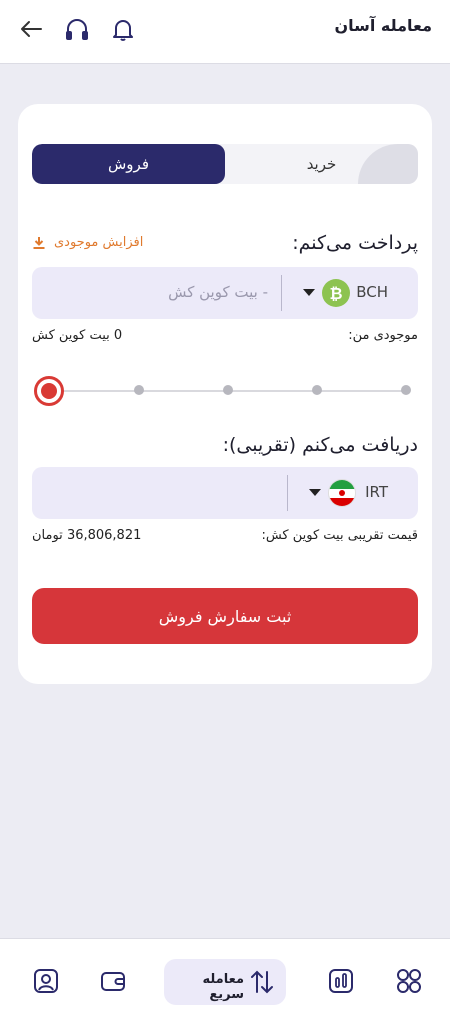 The width and height of the screenshot is (450, 1024). I want to click on receive-amount-field: IRT, so click(225, 493).